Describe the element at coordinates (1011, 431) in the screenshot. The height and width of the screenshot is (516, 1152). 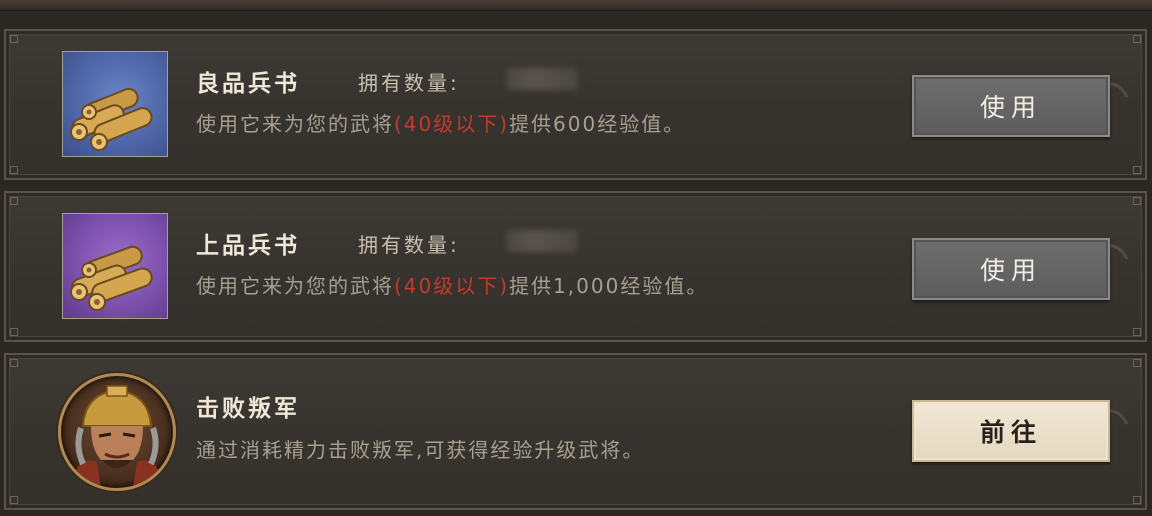
I see `go-button-defeat-rebels: 前往` at that location.